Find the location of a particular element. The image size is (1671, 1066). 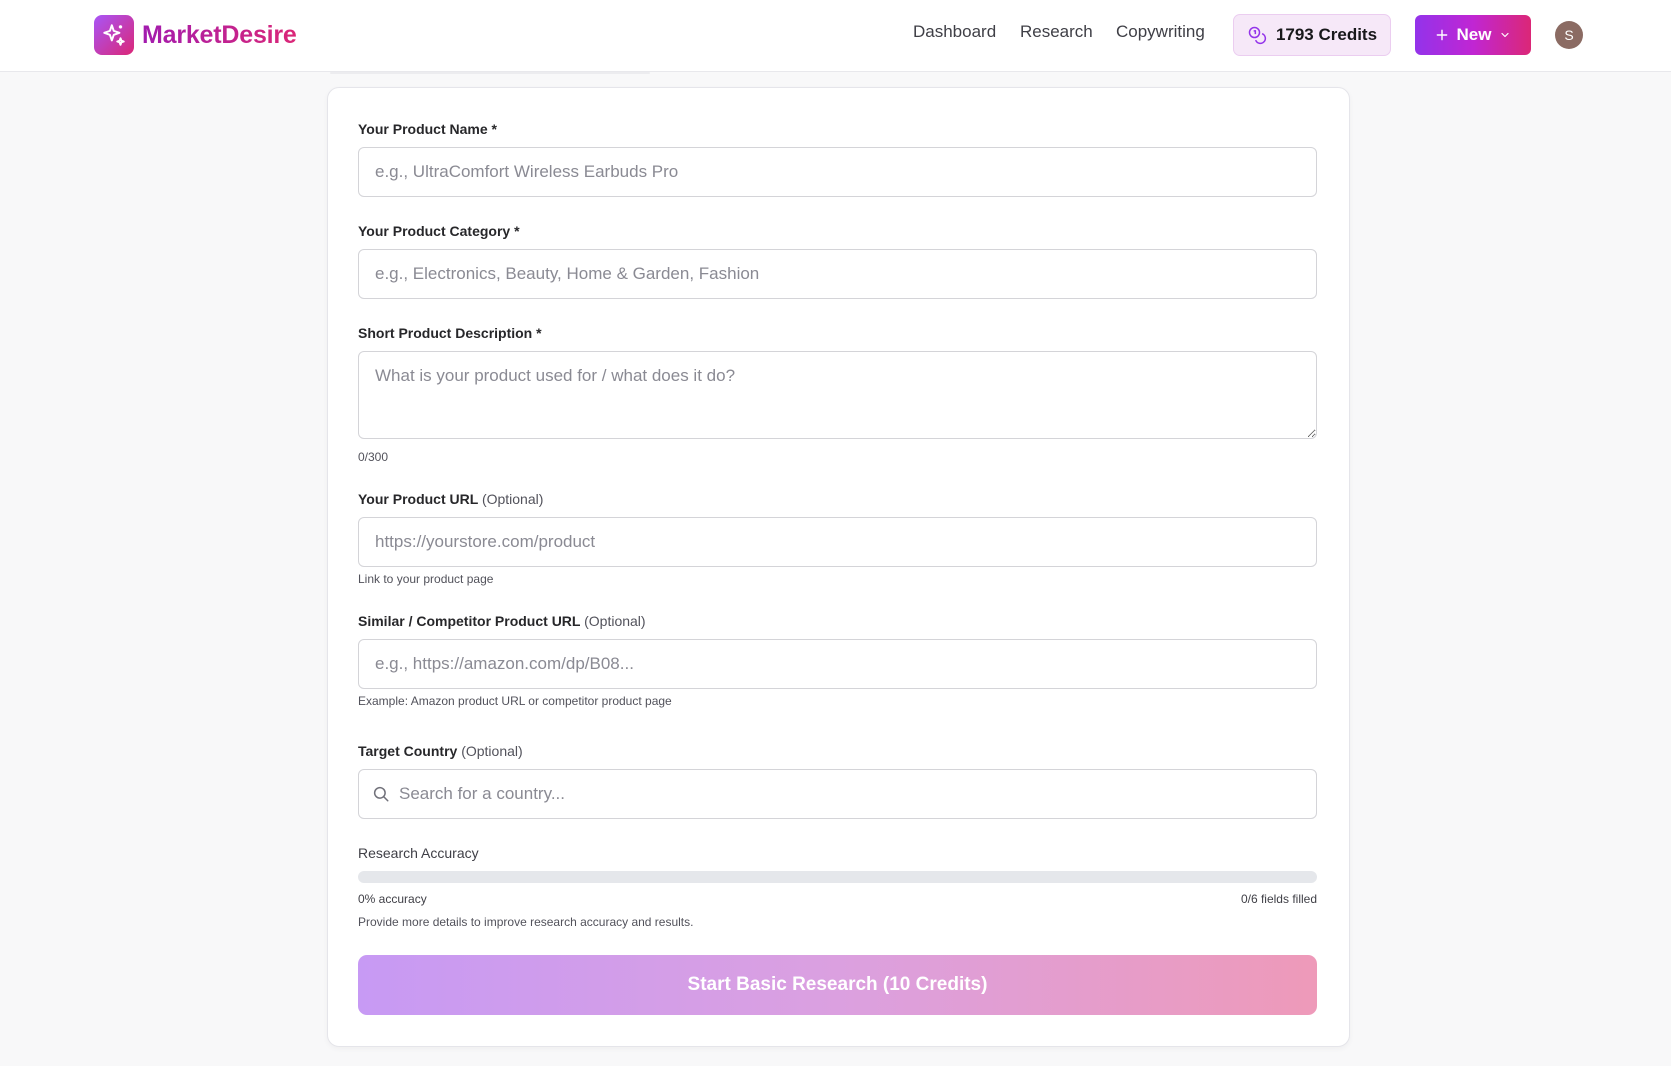

avatar: S is located at coordinates (1569, 35).